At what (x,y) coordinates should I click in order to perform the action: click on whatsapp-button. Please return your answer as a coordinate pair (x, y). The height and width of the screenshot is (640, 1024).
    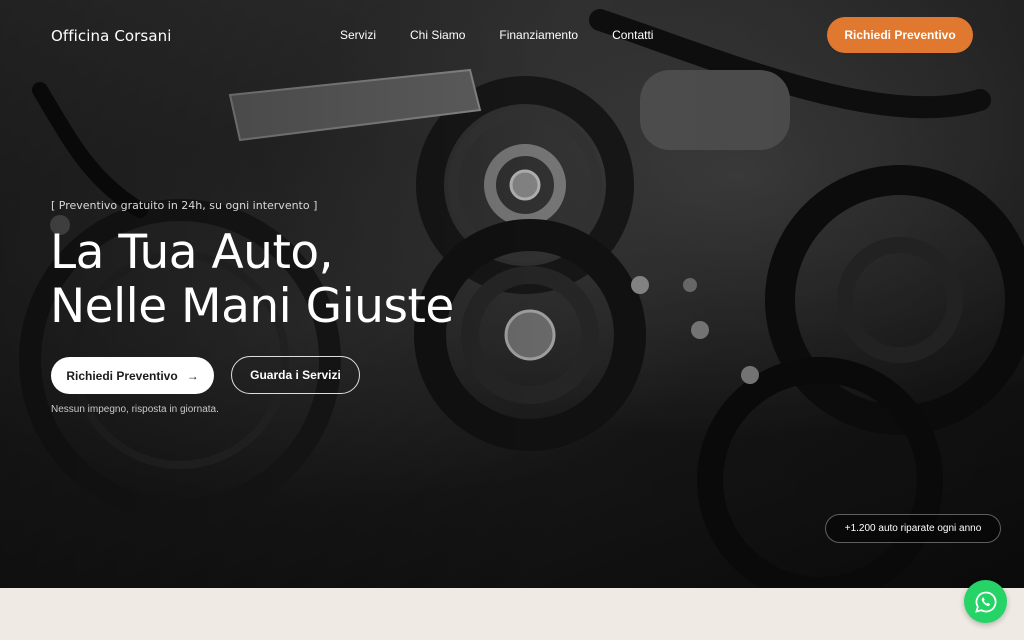
    Looking at the image, I should click on (985, 601).